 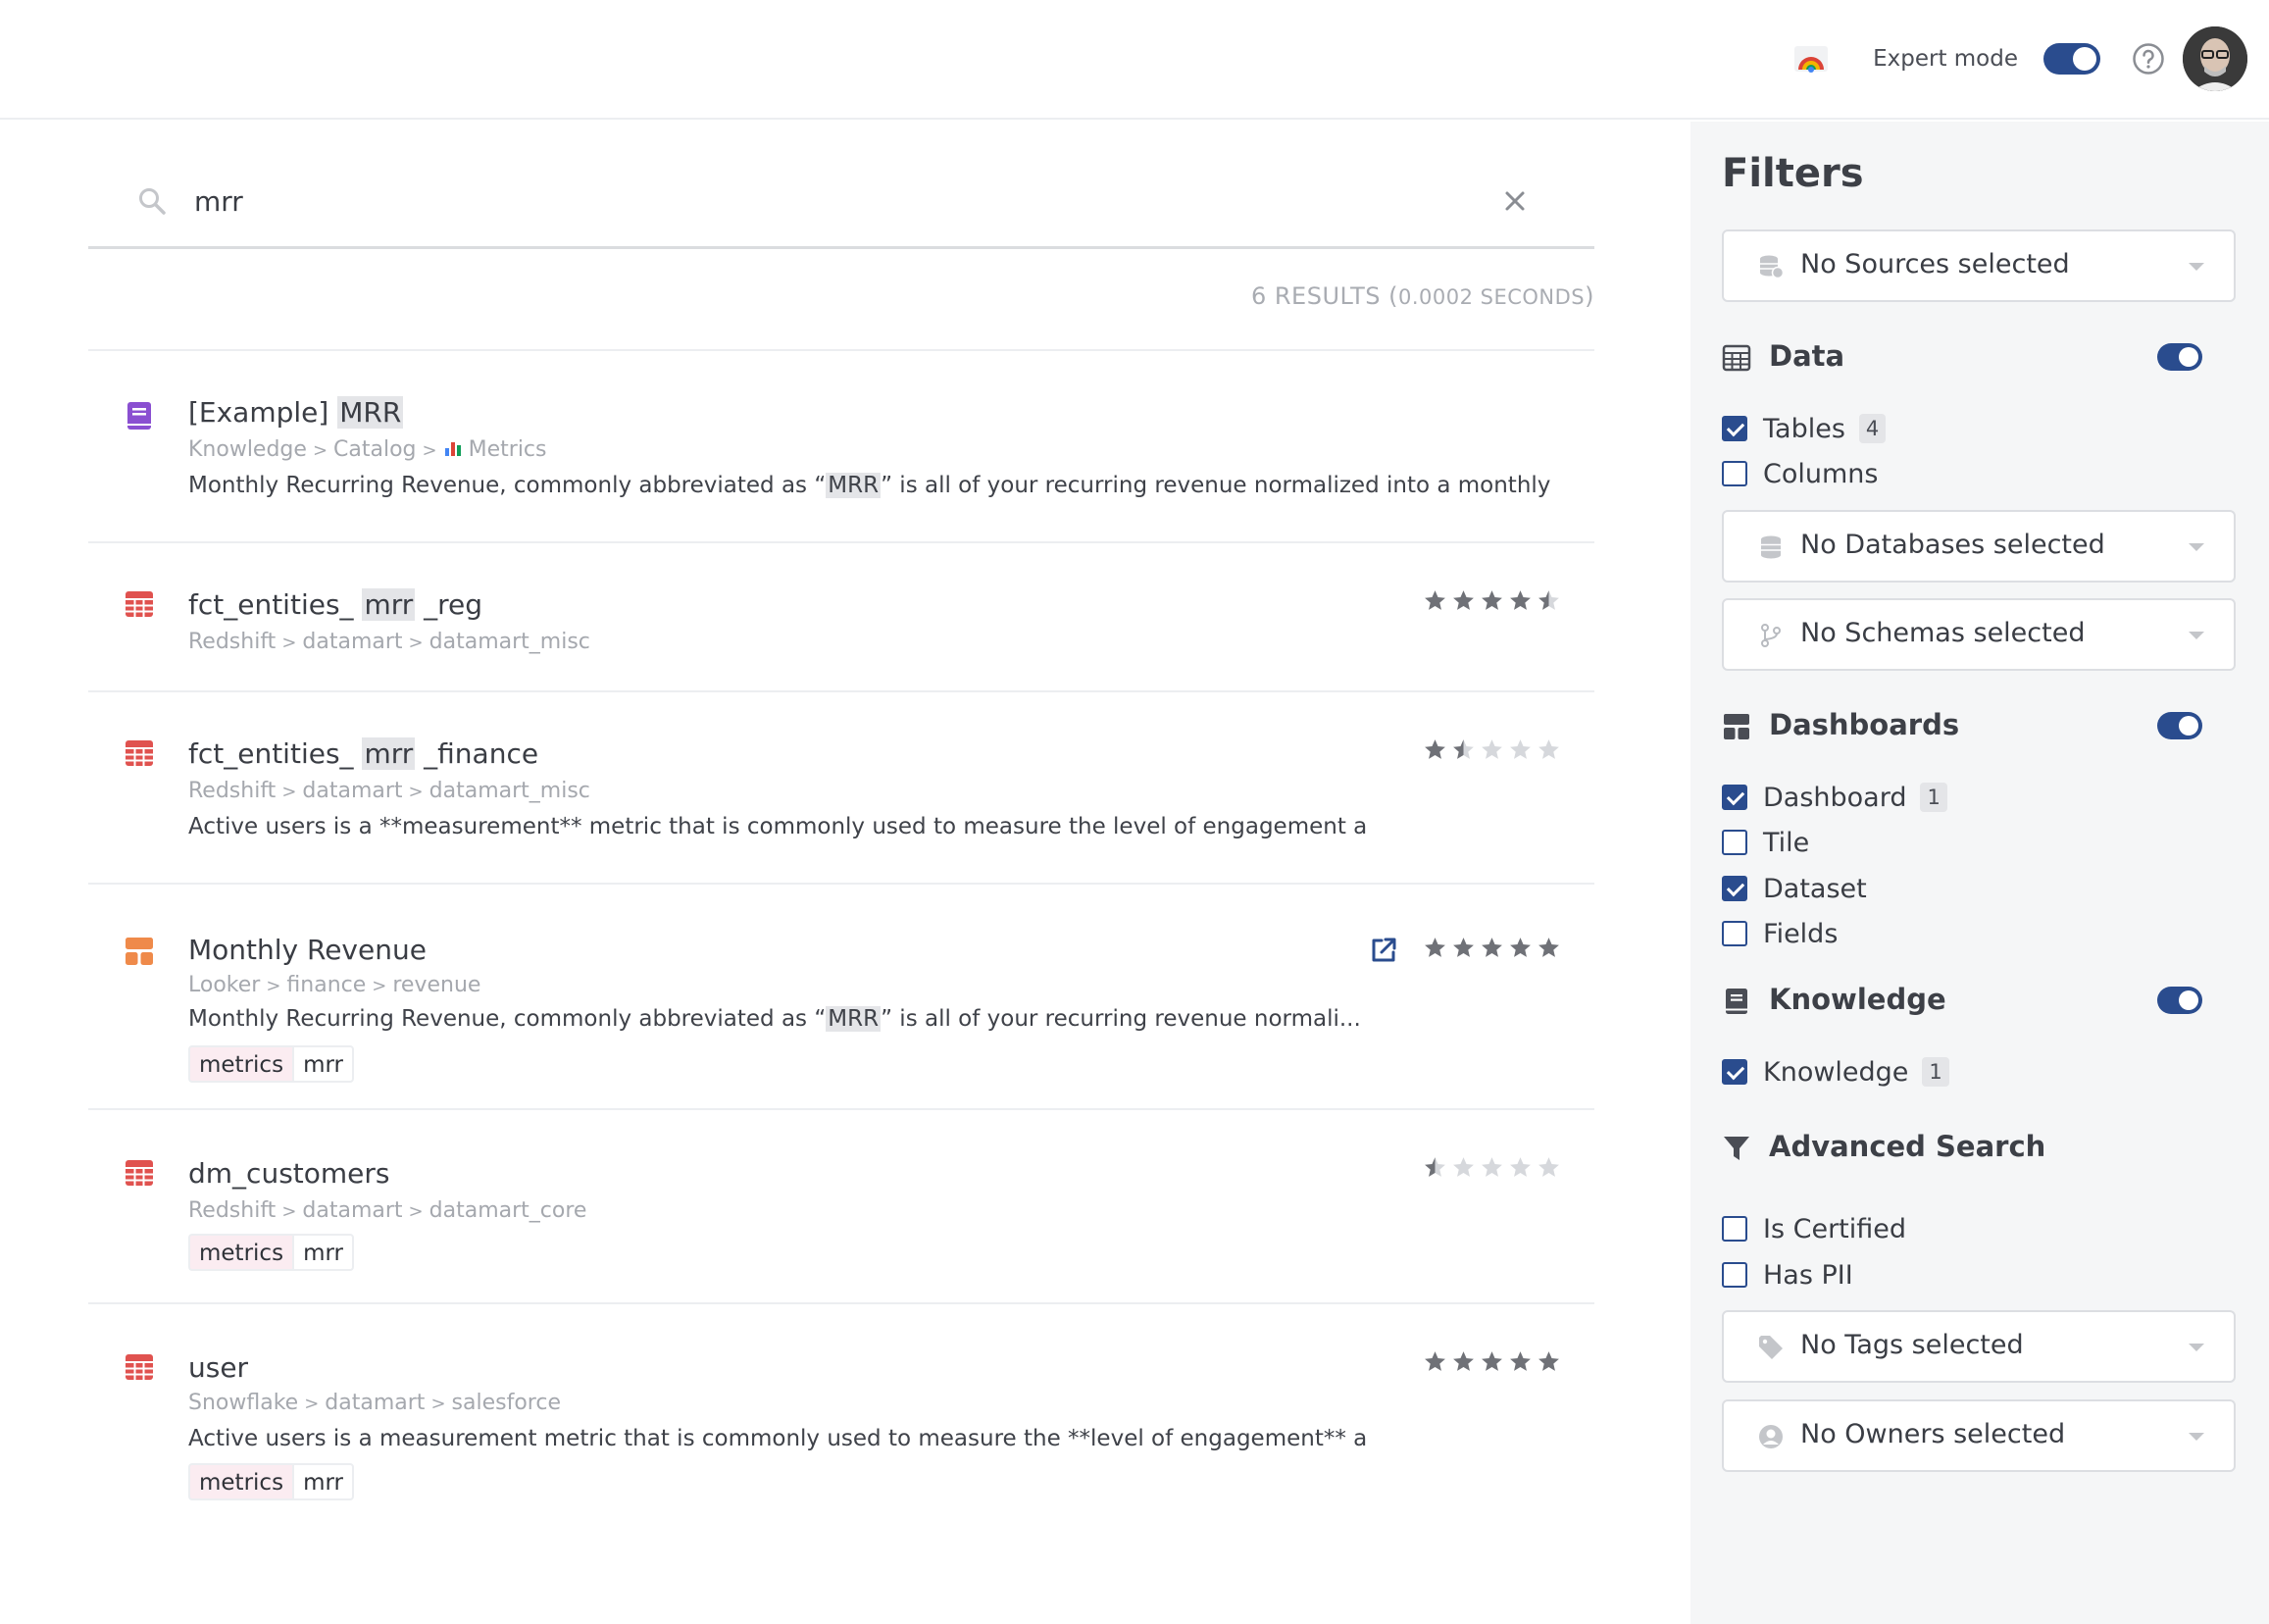 I want to click on bar-chart-icon, so click(x=452, y=449).